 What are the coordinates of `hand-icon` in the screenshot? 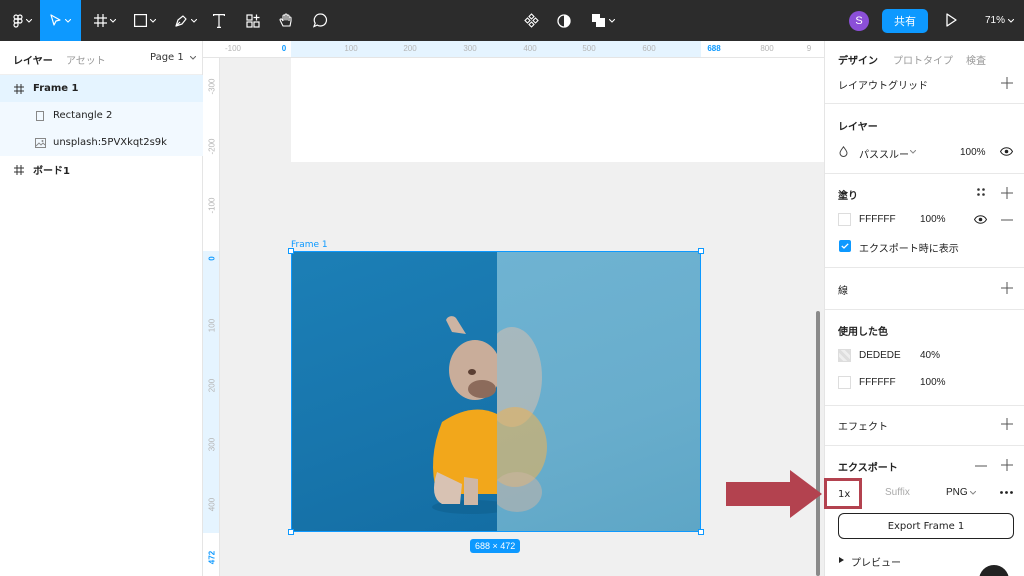 It's located at (285, 20).